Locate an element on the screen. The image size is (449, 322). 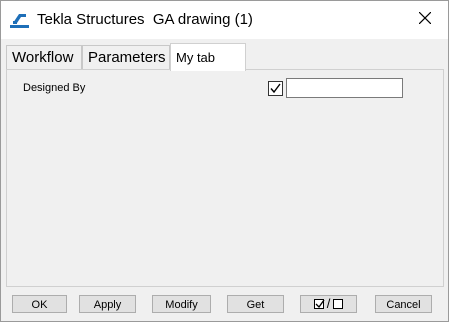
tab-my-tab: My tab is located at coordinates (208, 57).